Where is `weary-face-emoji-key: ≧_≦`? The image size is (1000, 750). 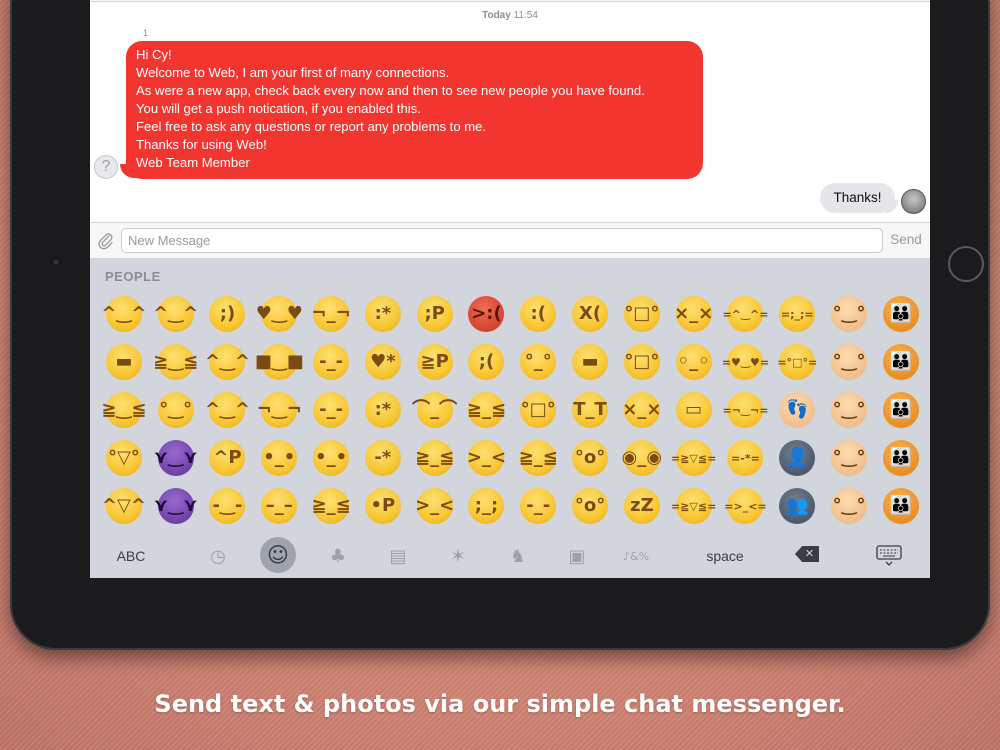 weary-face-emoji-key: ≧_≦ is located at coordinates (538, 458).